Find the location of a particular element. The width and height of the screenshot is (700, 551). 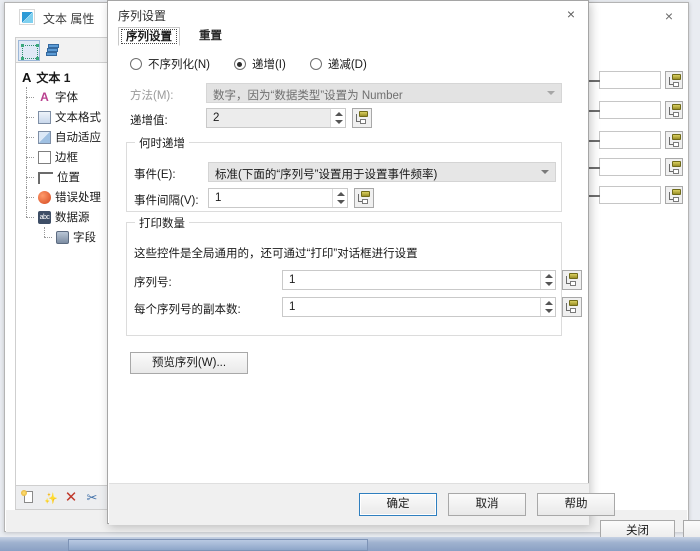

app-logo-icon is located at coordinates (27, 17).